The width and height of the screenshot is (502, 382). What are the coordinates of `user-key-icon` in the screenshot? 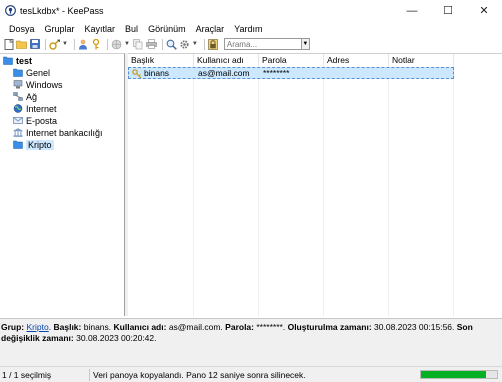 It's located at (83, 44).